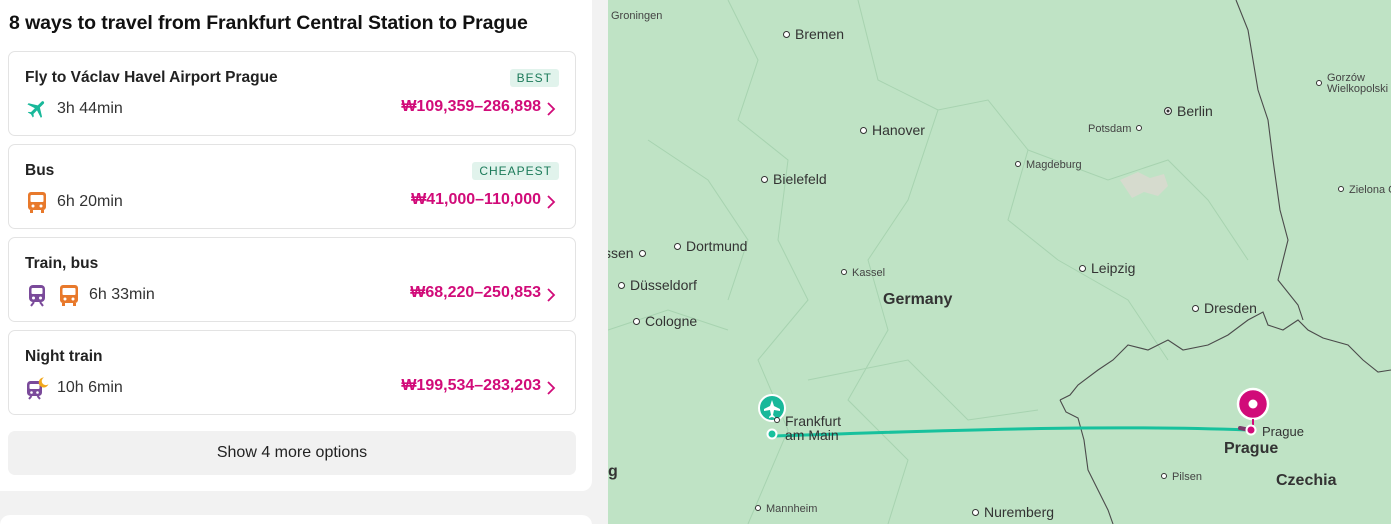 The height and width of the screenshot is (524, 1391). Describe the element at coordinates (296, 519) in the screenshot. I see `next-panel-edge` at that location.